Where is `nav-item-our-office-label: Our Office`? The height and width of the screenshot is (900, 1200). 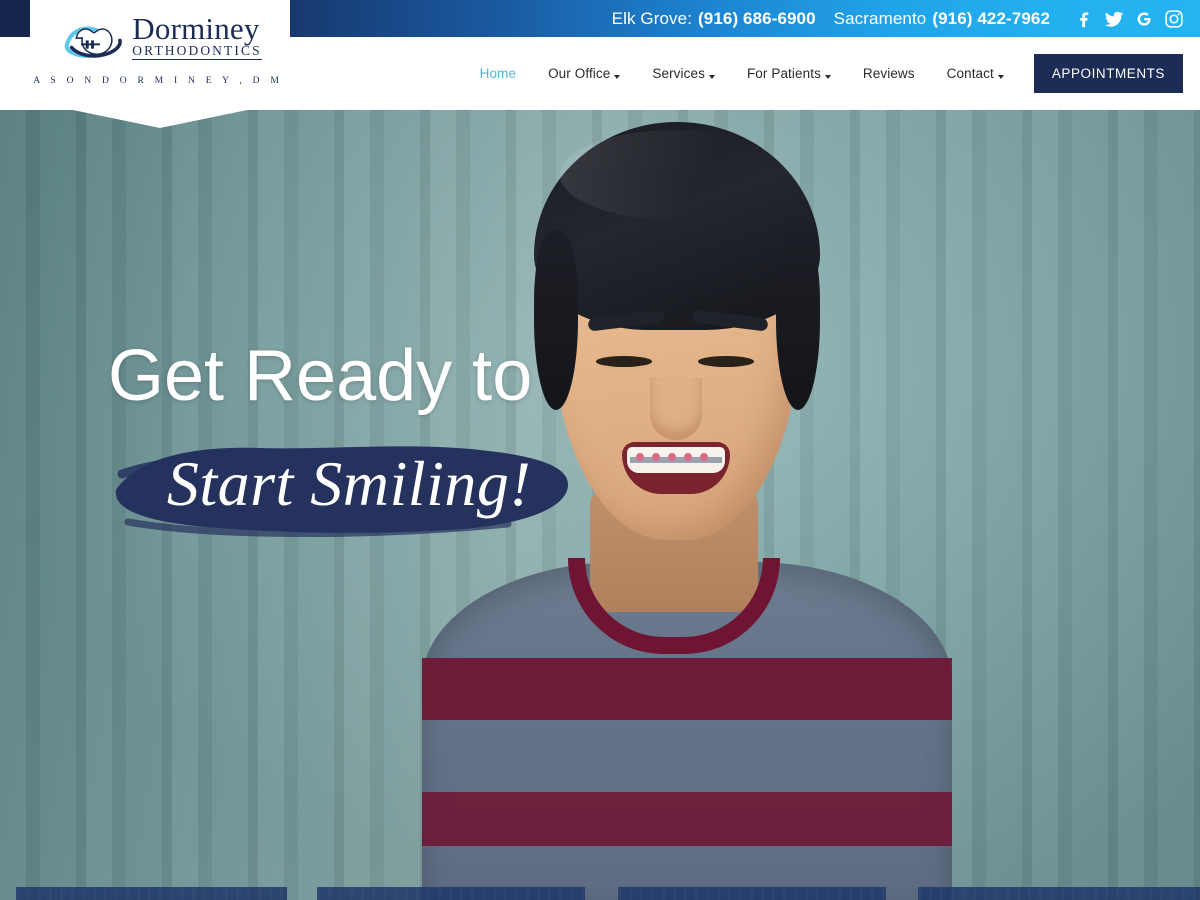
nav-item-our-office-label: Our Office is located at coordinates (579, 73).